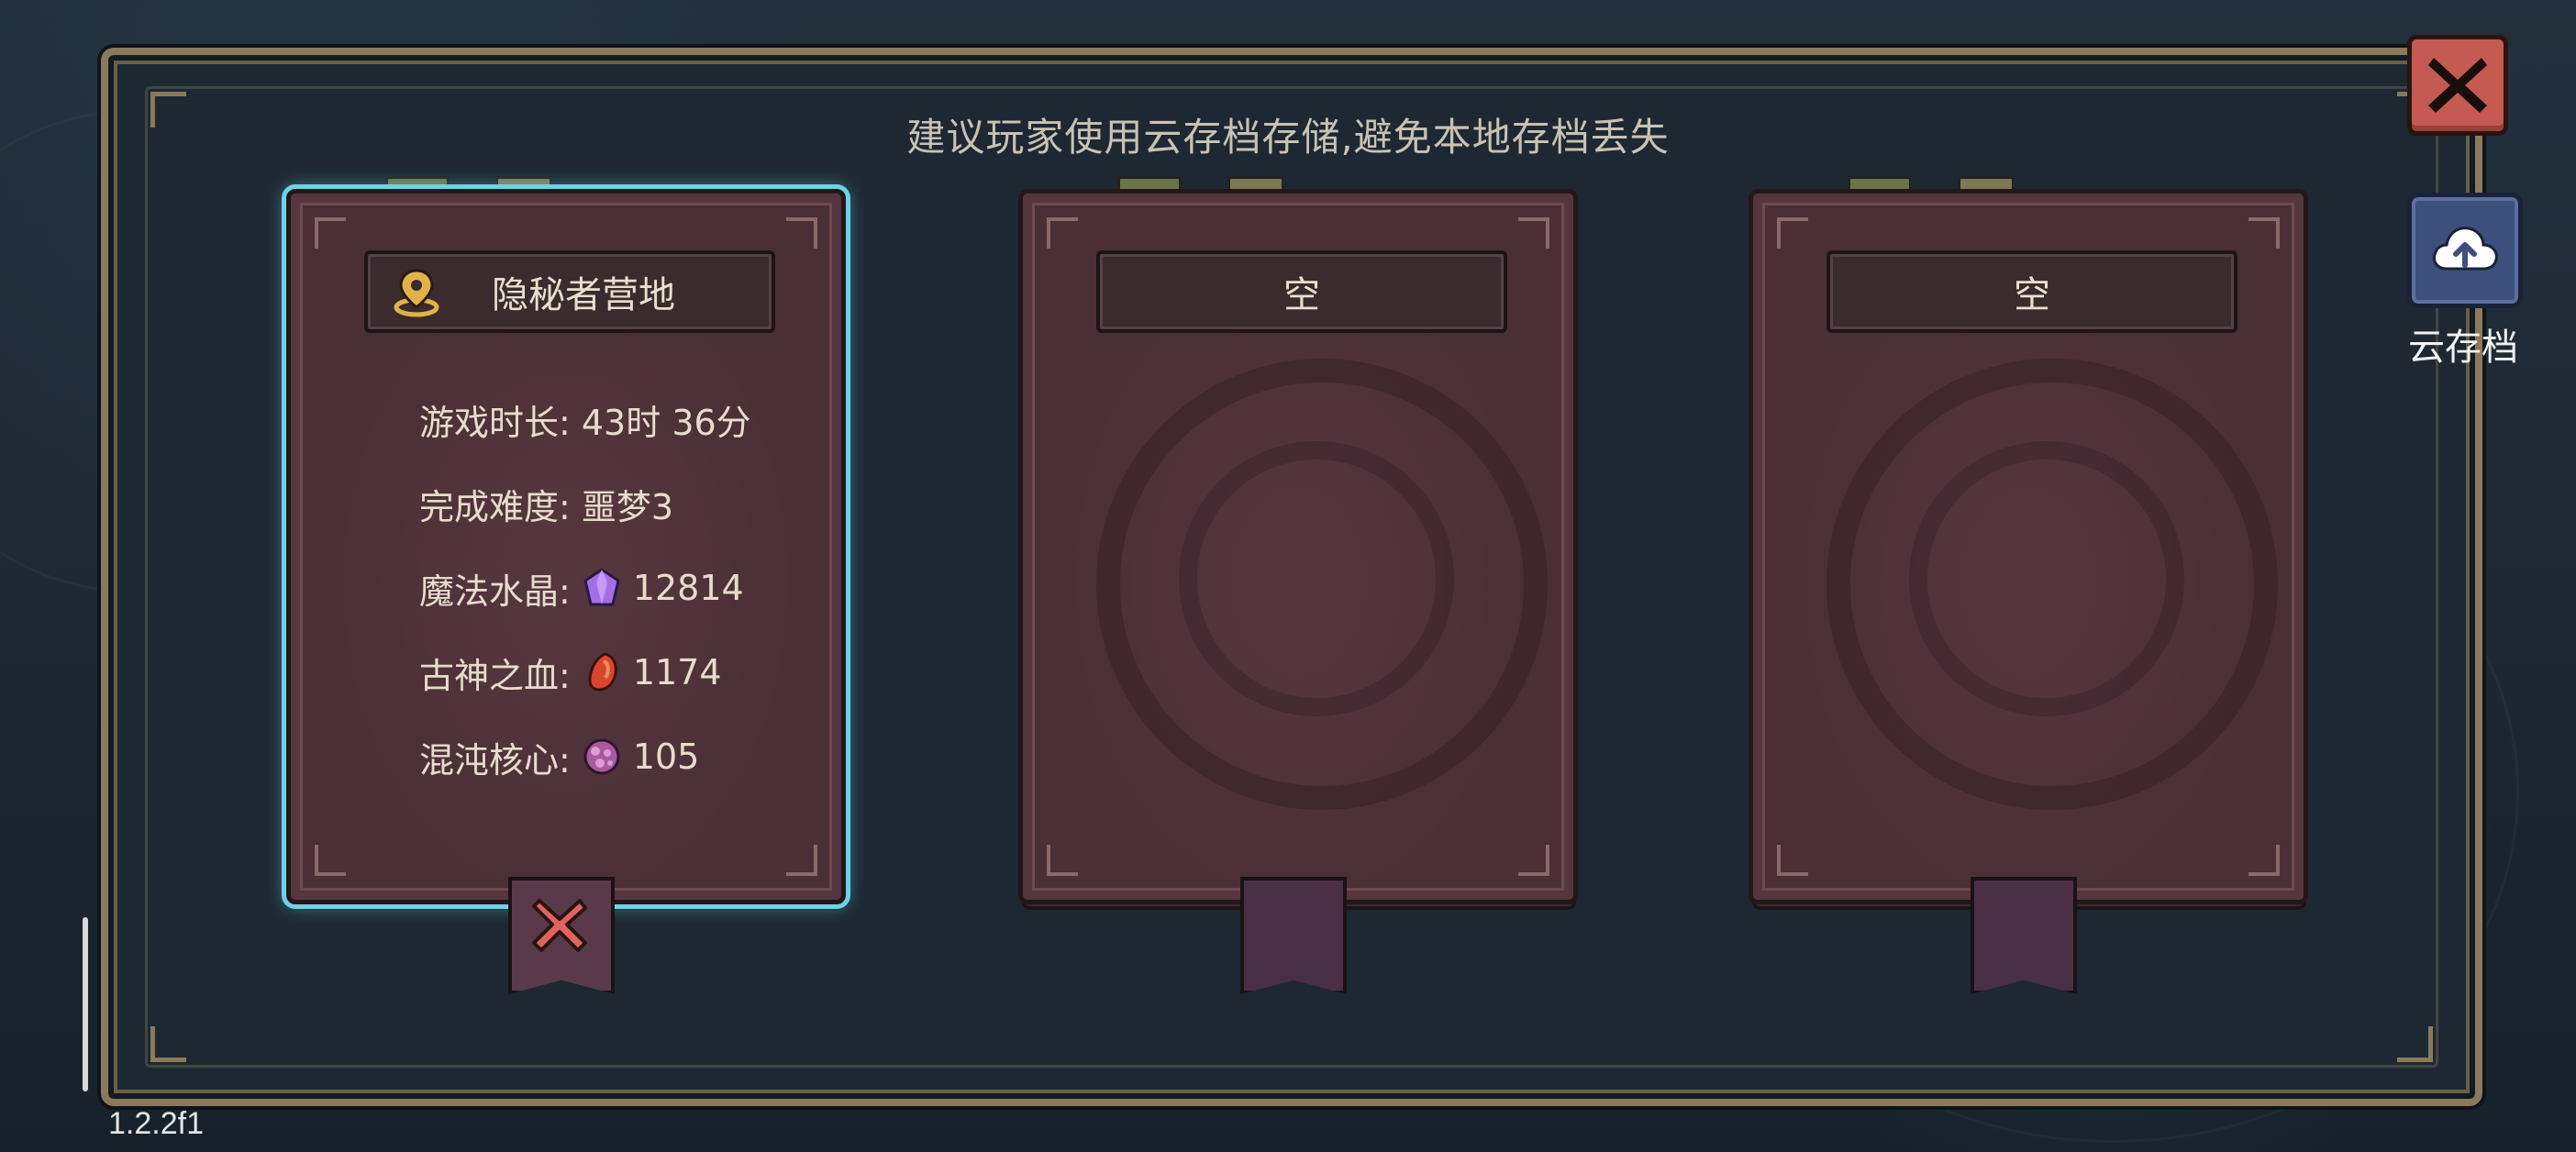  Describe the element at coordinates (495, 591) in the screenshot. I see `magic-crystal-label: 魔法水晶:` at that location.